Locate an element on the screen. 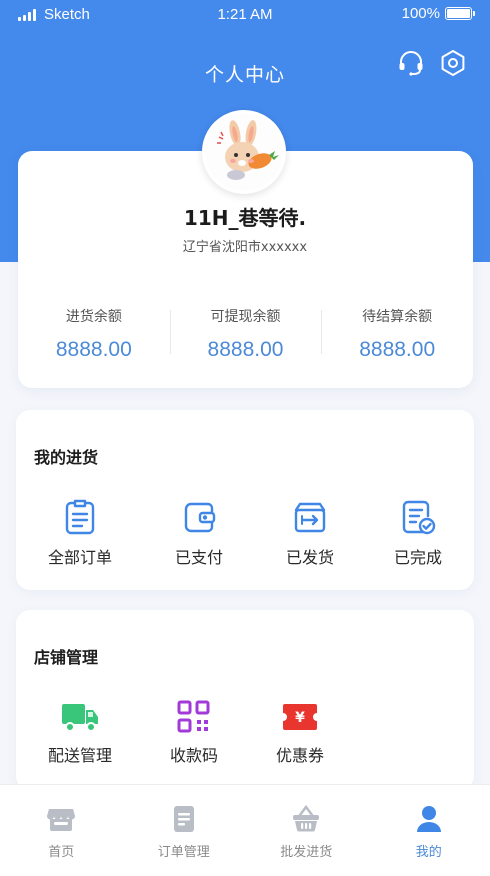 This screenshot has height=876, width=490. order-list-icon is located at coordinates (80, 517).